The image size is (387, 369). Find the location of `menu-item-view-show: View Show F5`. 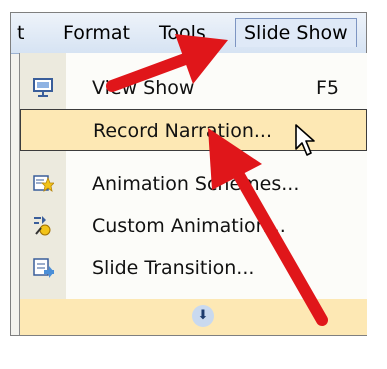

menu-item-view-show: View Show F5 is located at coordinates (193, 88).